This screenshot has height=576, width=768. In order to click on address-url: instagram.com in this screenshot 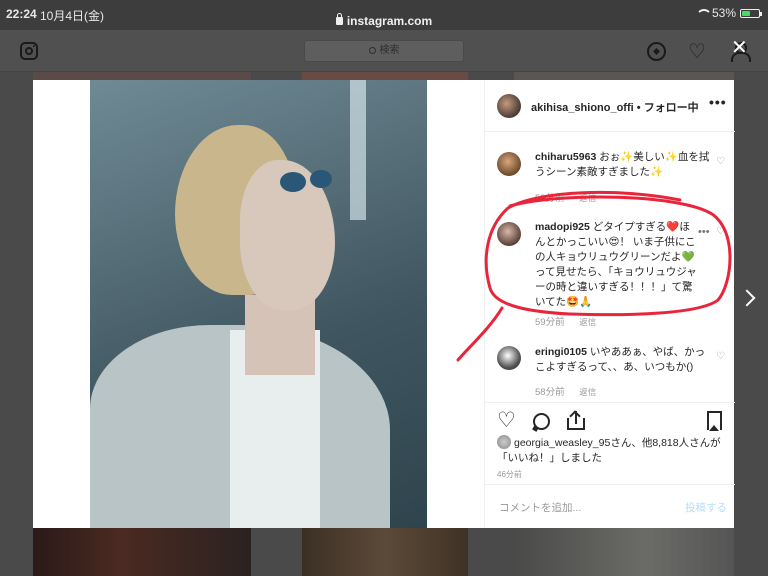, I will do `click(389, 21)`.